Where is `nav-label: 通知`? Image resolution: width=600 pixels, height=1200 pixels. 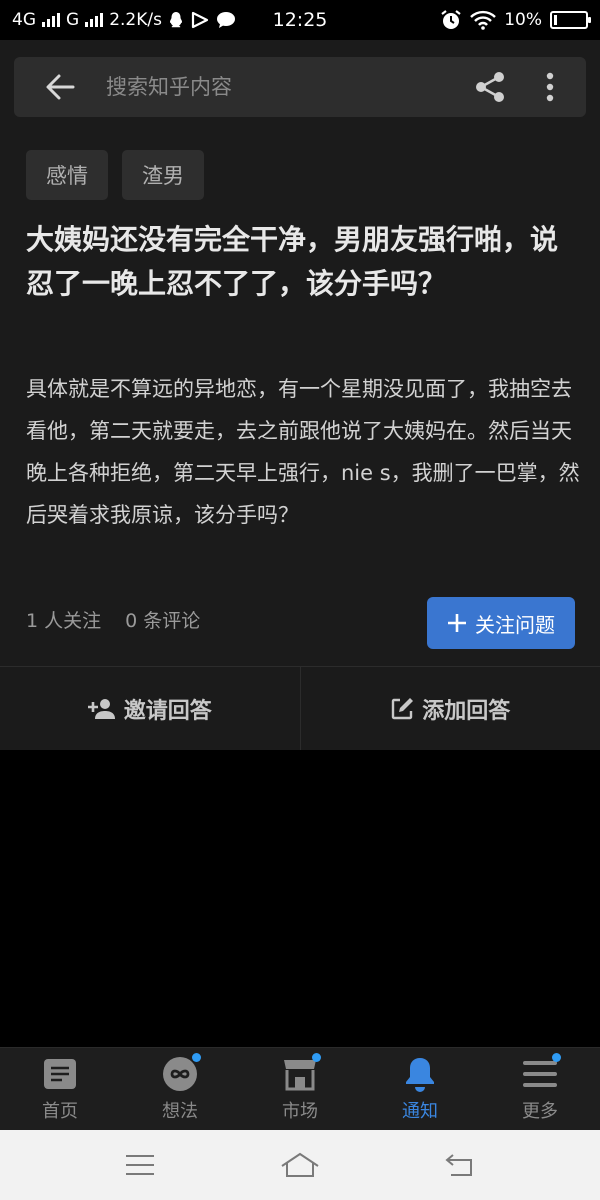
nav-label: 通知 is located at coordinates (420, 1111).